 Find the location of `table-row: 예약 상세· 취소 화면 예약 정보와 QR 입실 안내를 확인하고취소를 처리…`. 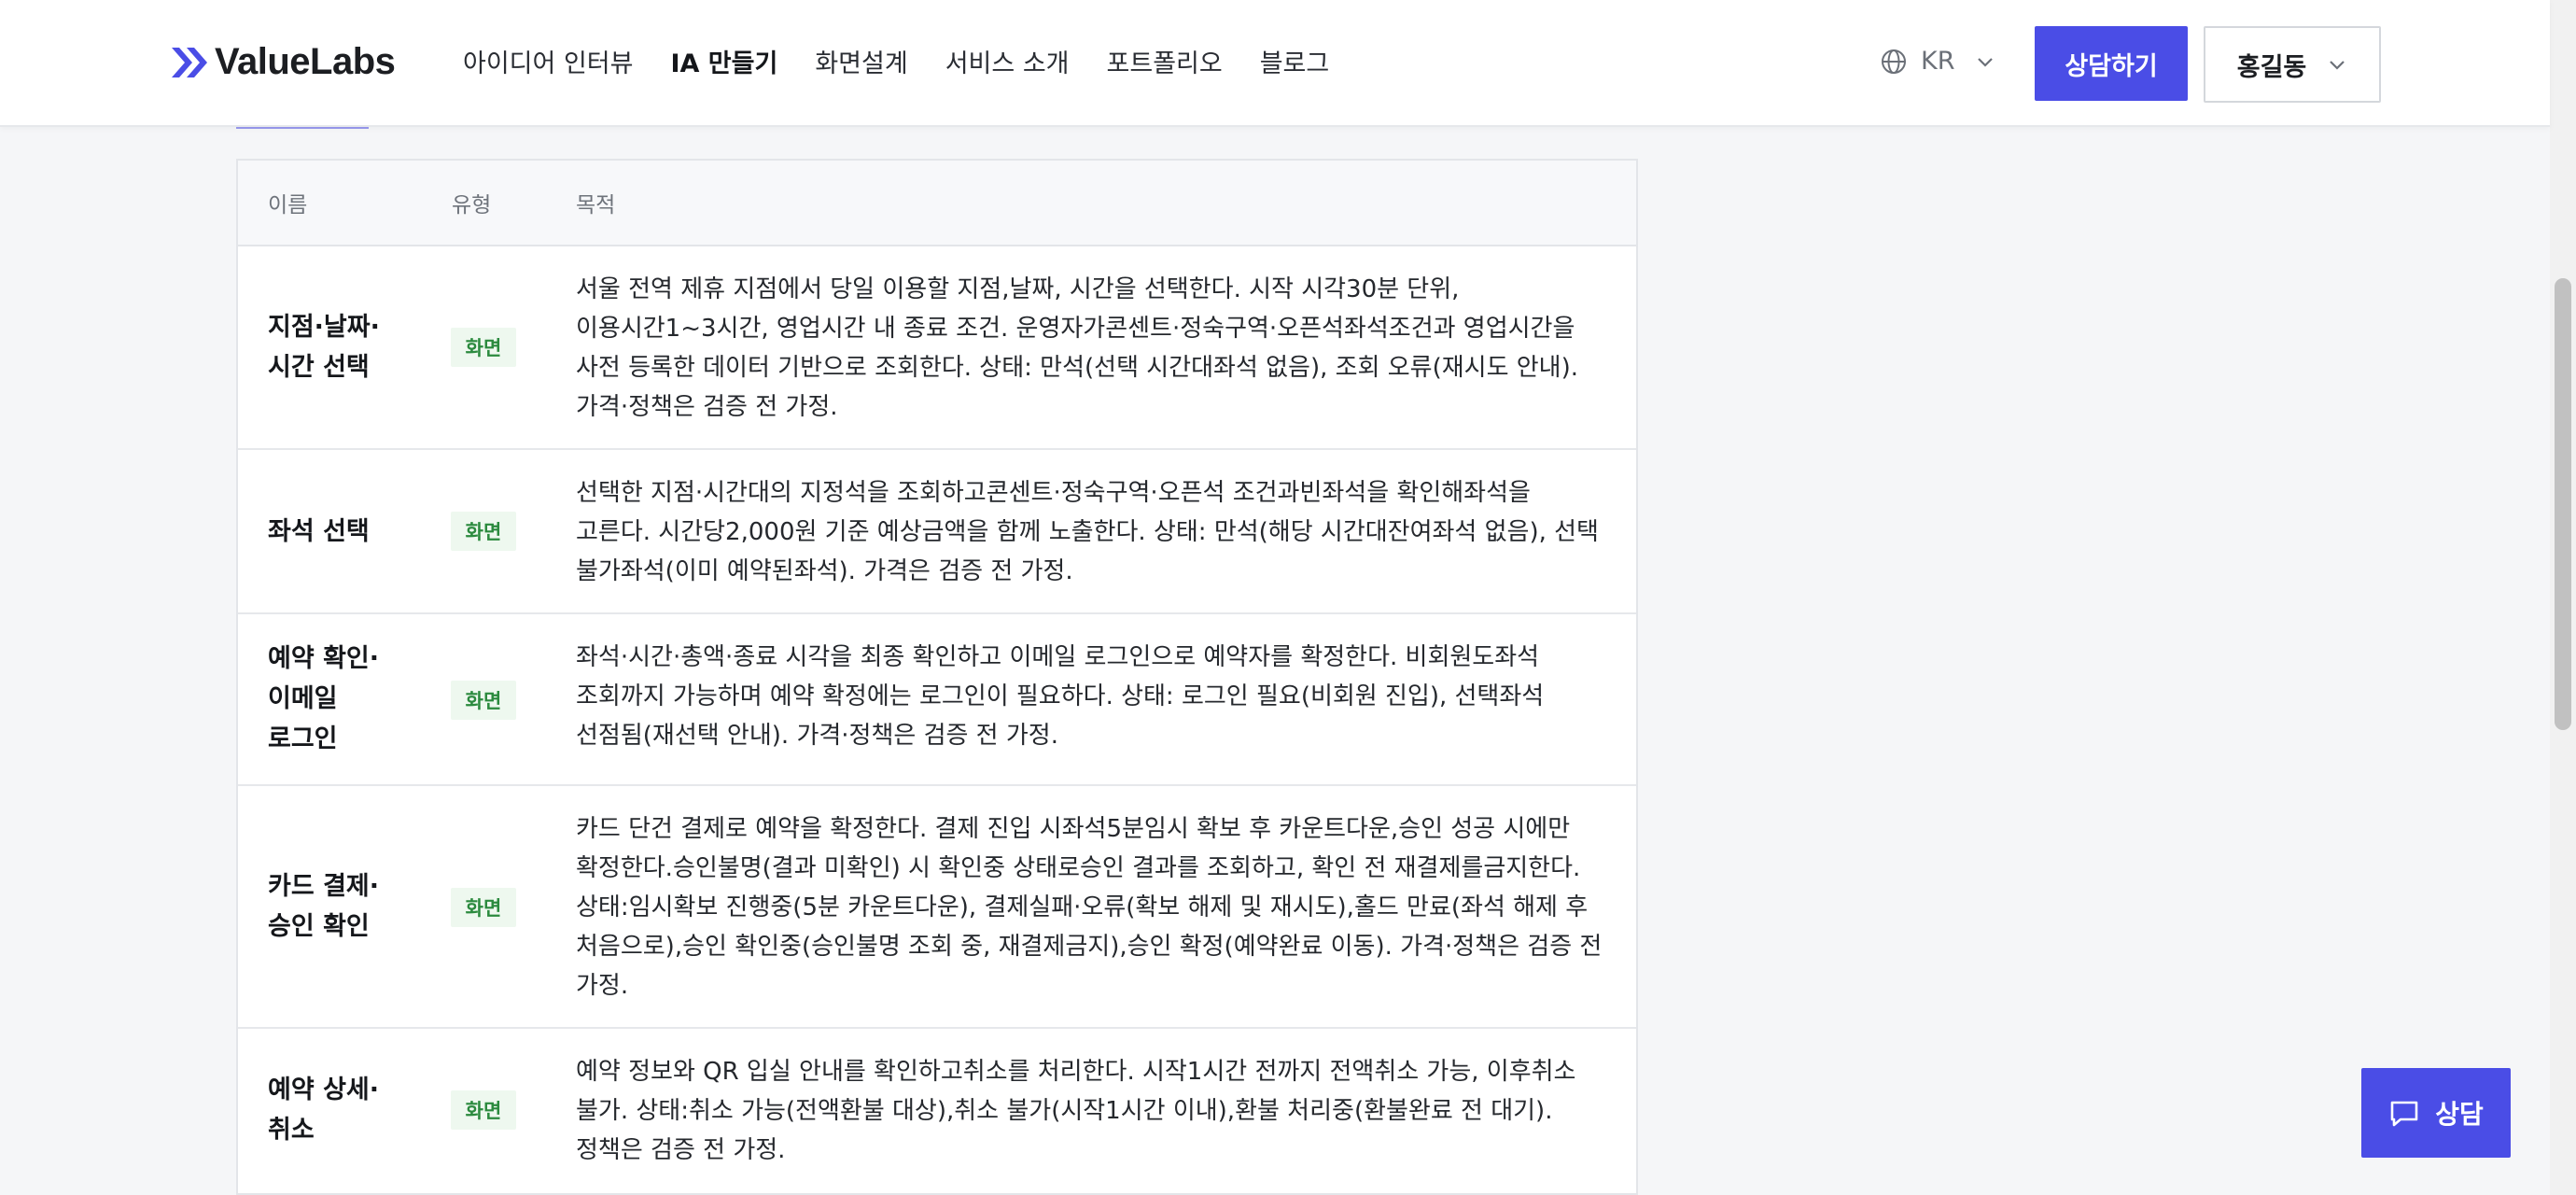

table-row: 예약 상세· 취소 화면 예약 정보와 QR 입실 안내를 확인하고취소를 처리… is located at coordinates (937, 1111).